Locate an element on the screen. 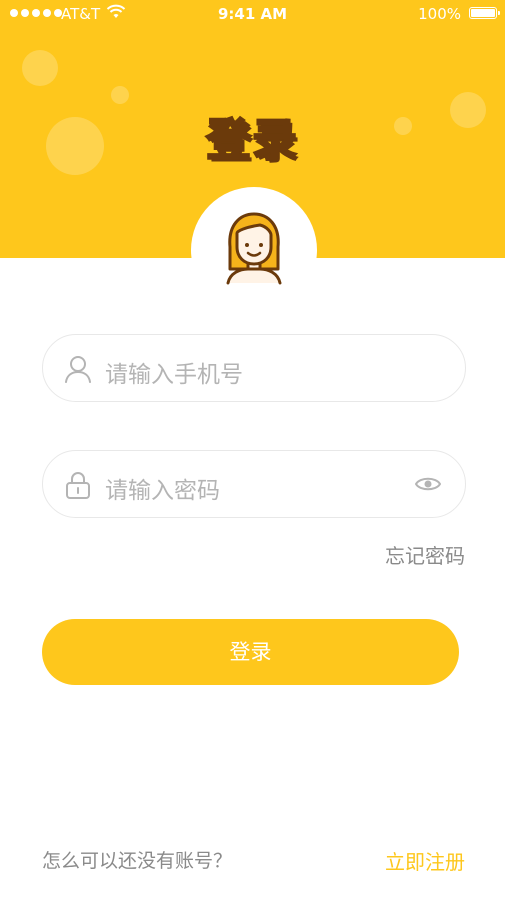  battery-icon is located at coordinates (484, 13).